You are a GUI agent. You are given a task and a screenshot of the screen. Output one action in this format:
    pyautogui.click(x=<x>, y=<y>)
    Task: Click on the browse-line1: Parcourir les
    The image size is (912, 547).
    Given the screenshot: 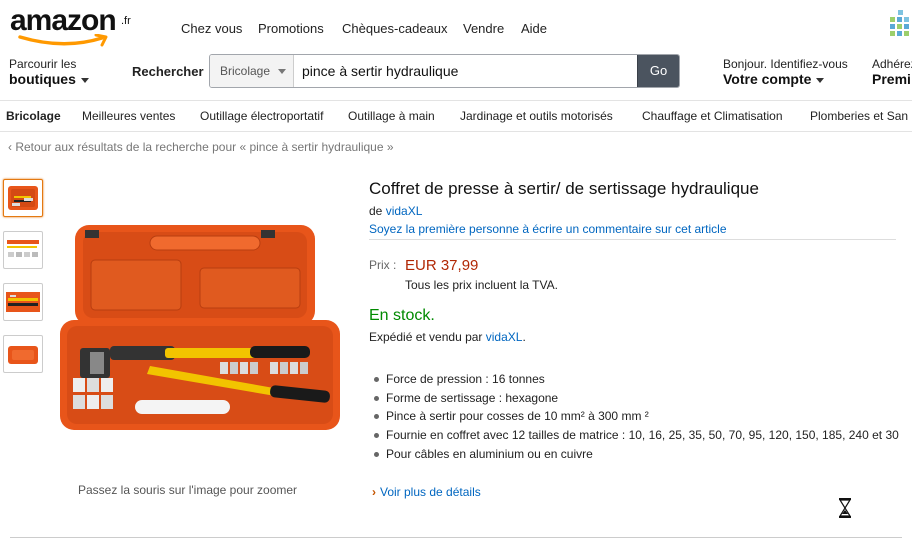 What is the action you would take?
    pyautogui.click(x=43, y=64)
    